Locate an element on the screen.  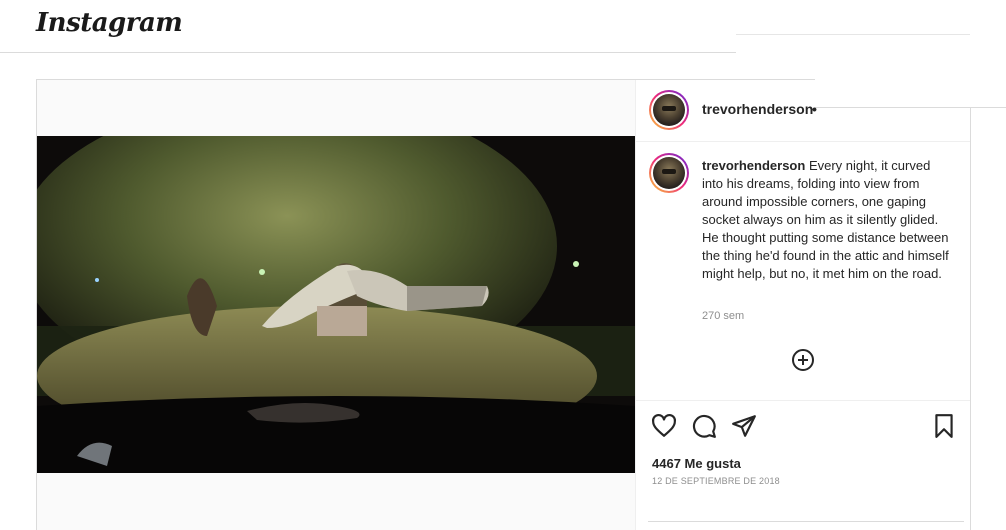
caption-avatar is located at coordinates (669, 173).